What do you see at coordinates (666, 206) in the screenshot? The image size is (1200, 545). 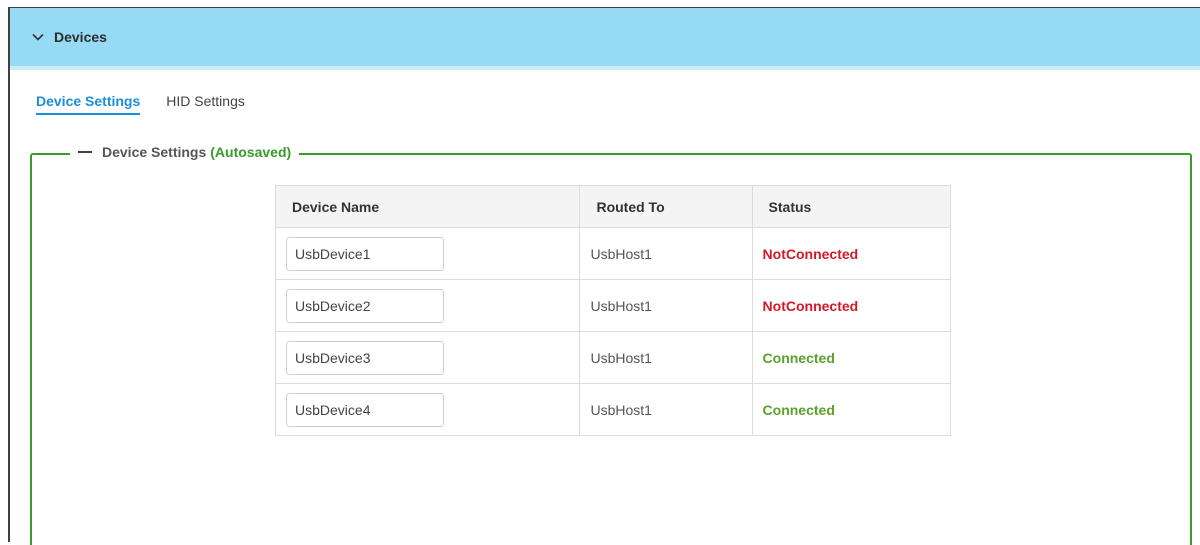 I see `column-header-routed-to: Routed To` at bounding box center [666, 206].